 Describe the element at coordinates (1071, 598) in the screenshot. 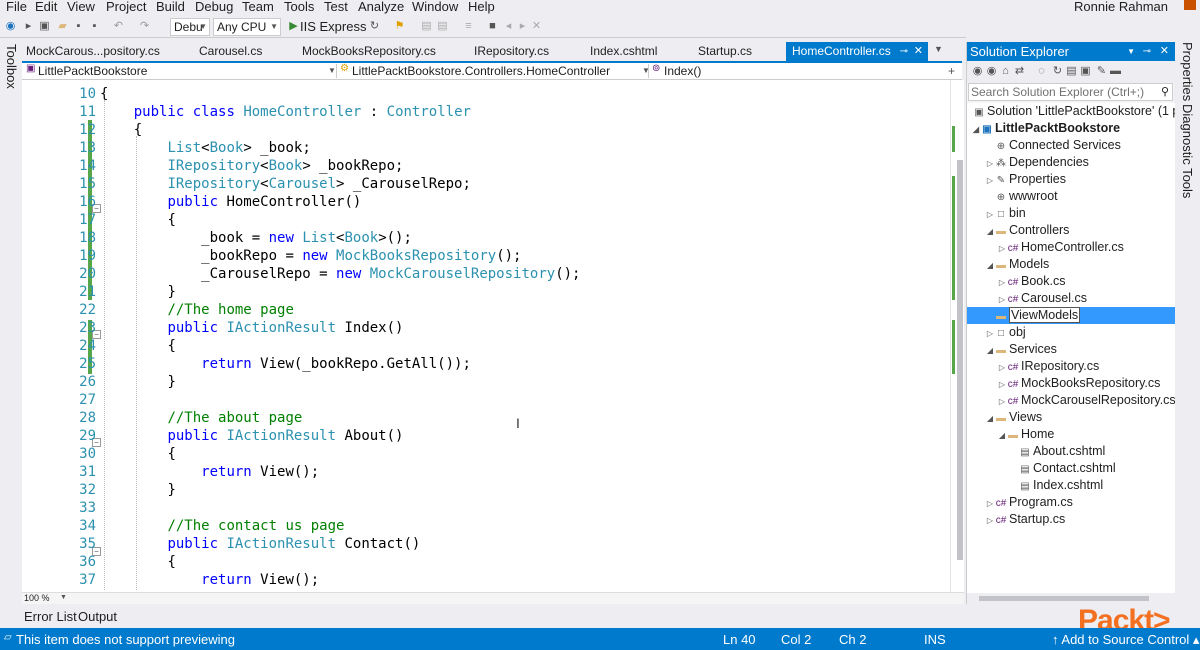

I see `solution-explorer-hscrollbar` at that location.